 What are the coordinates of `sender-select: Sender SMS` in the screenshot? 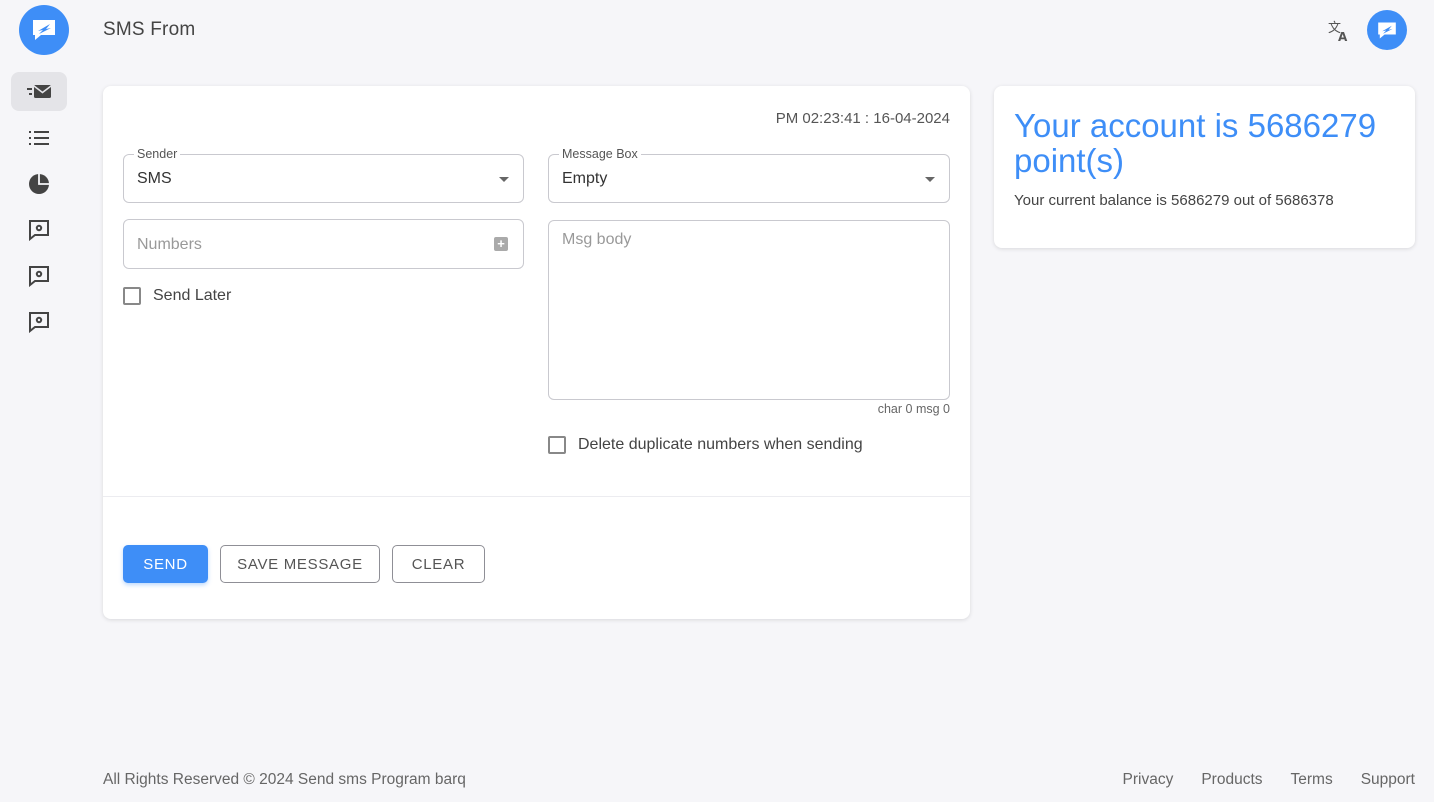 It's located at (323, 175).